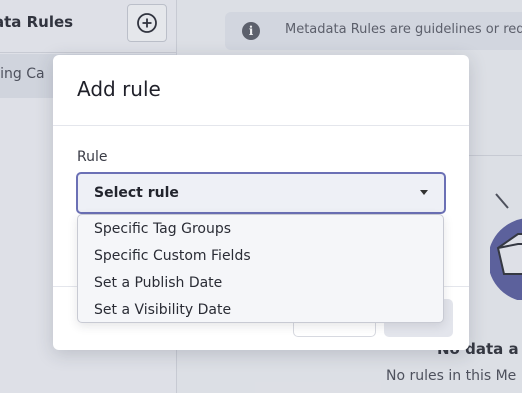  What do you see at coordinates (424, 192) in the screenshot?
I see `caret-down-icon` at bounding box center [424, 192].